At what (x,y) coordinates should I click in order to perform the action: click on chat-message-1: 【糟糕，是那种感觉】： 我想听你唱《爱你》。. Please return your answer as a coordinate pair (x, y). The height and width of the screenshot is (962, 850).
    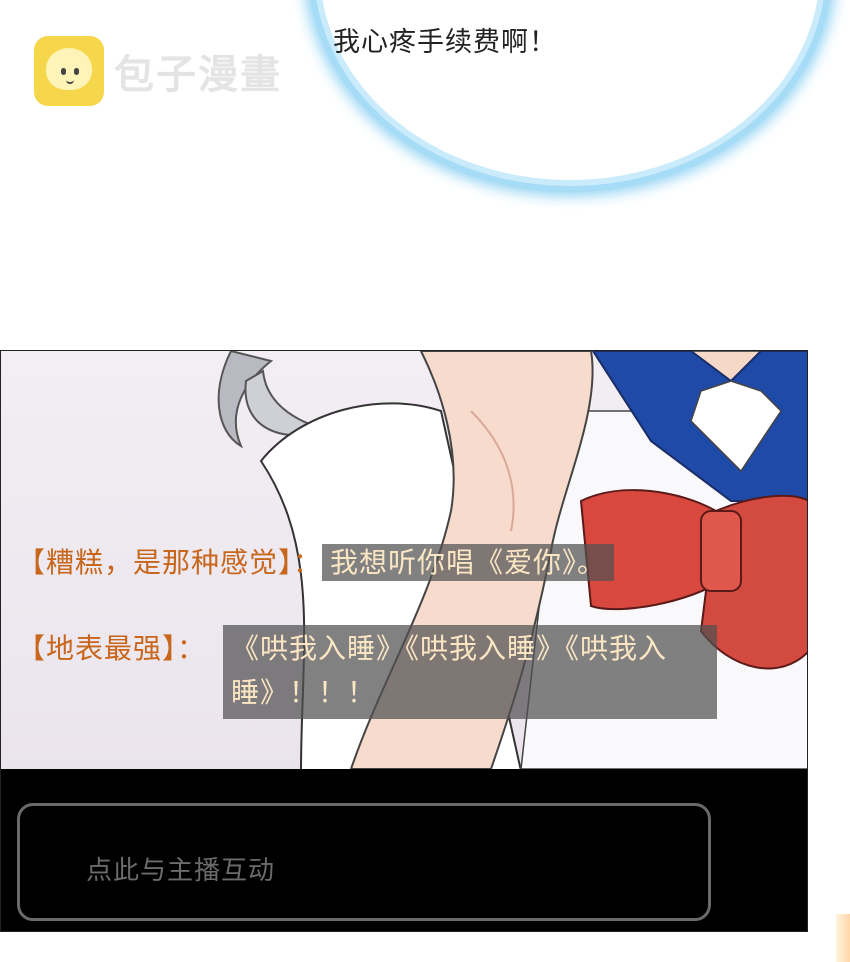
    Looking at the image, I should click on (316, 562).